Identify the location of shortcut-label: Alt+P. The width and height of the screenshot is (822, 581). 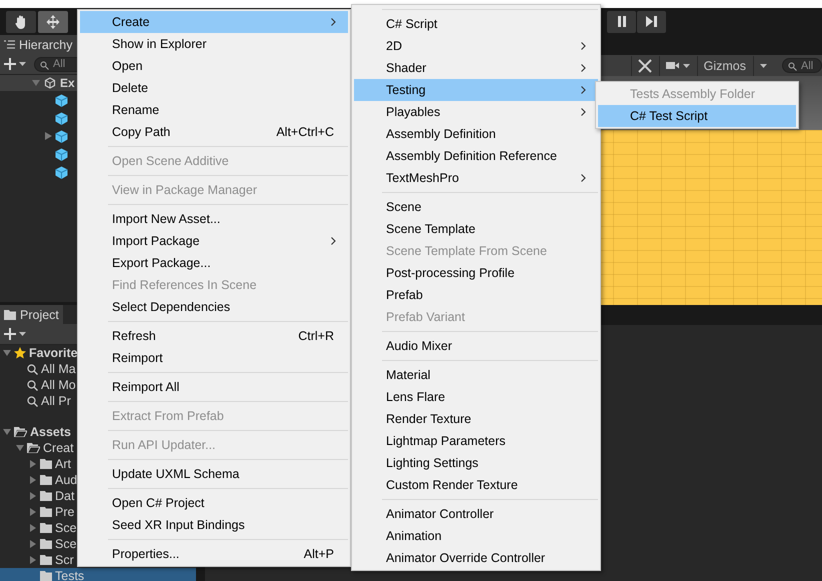
(319, 554).